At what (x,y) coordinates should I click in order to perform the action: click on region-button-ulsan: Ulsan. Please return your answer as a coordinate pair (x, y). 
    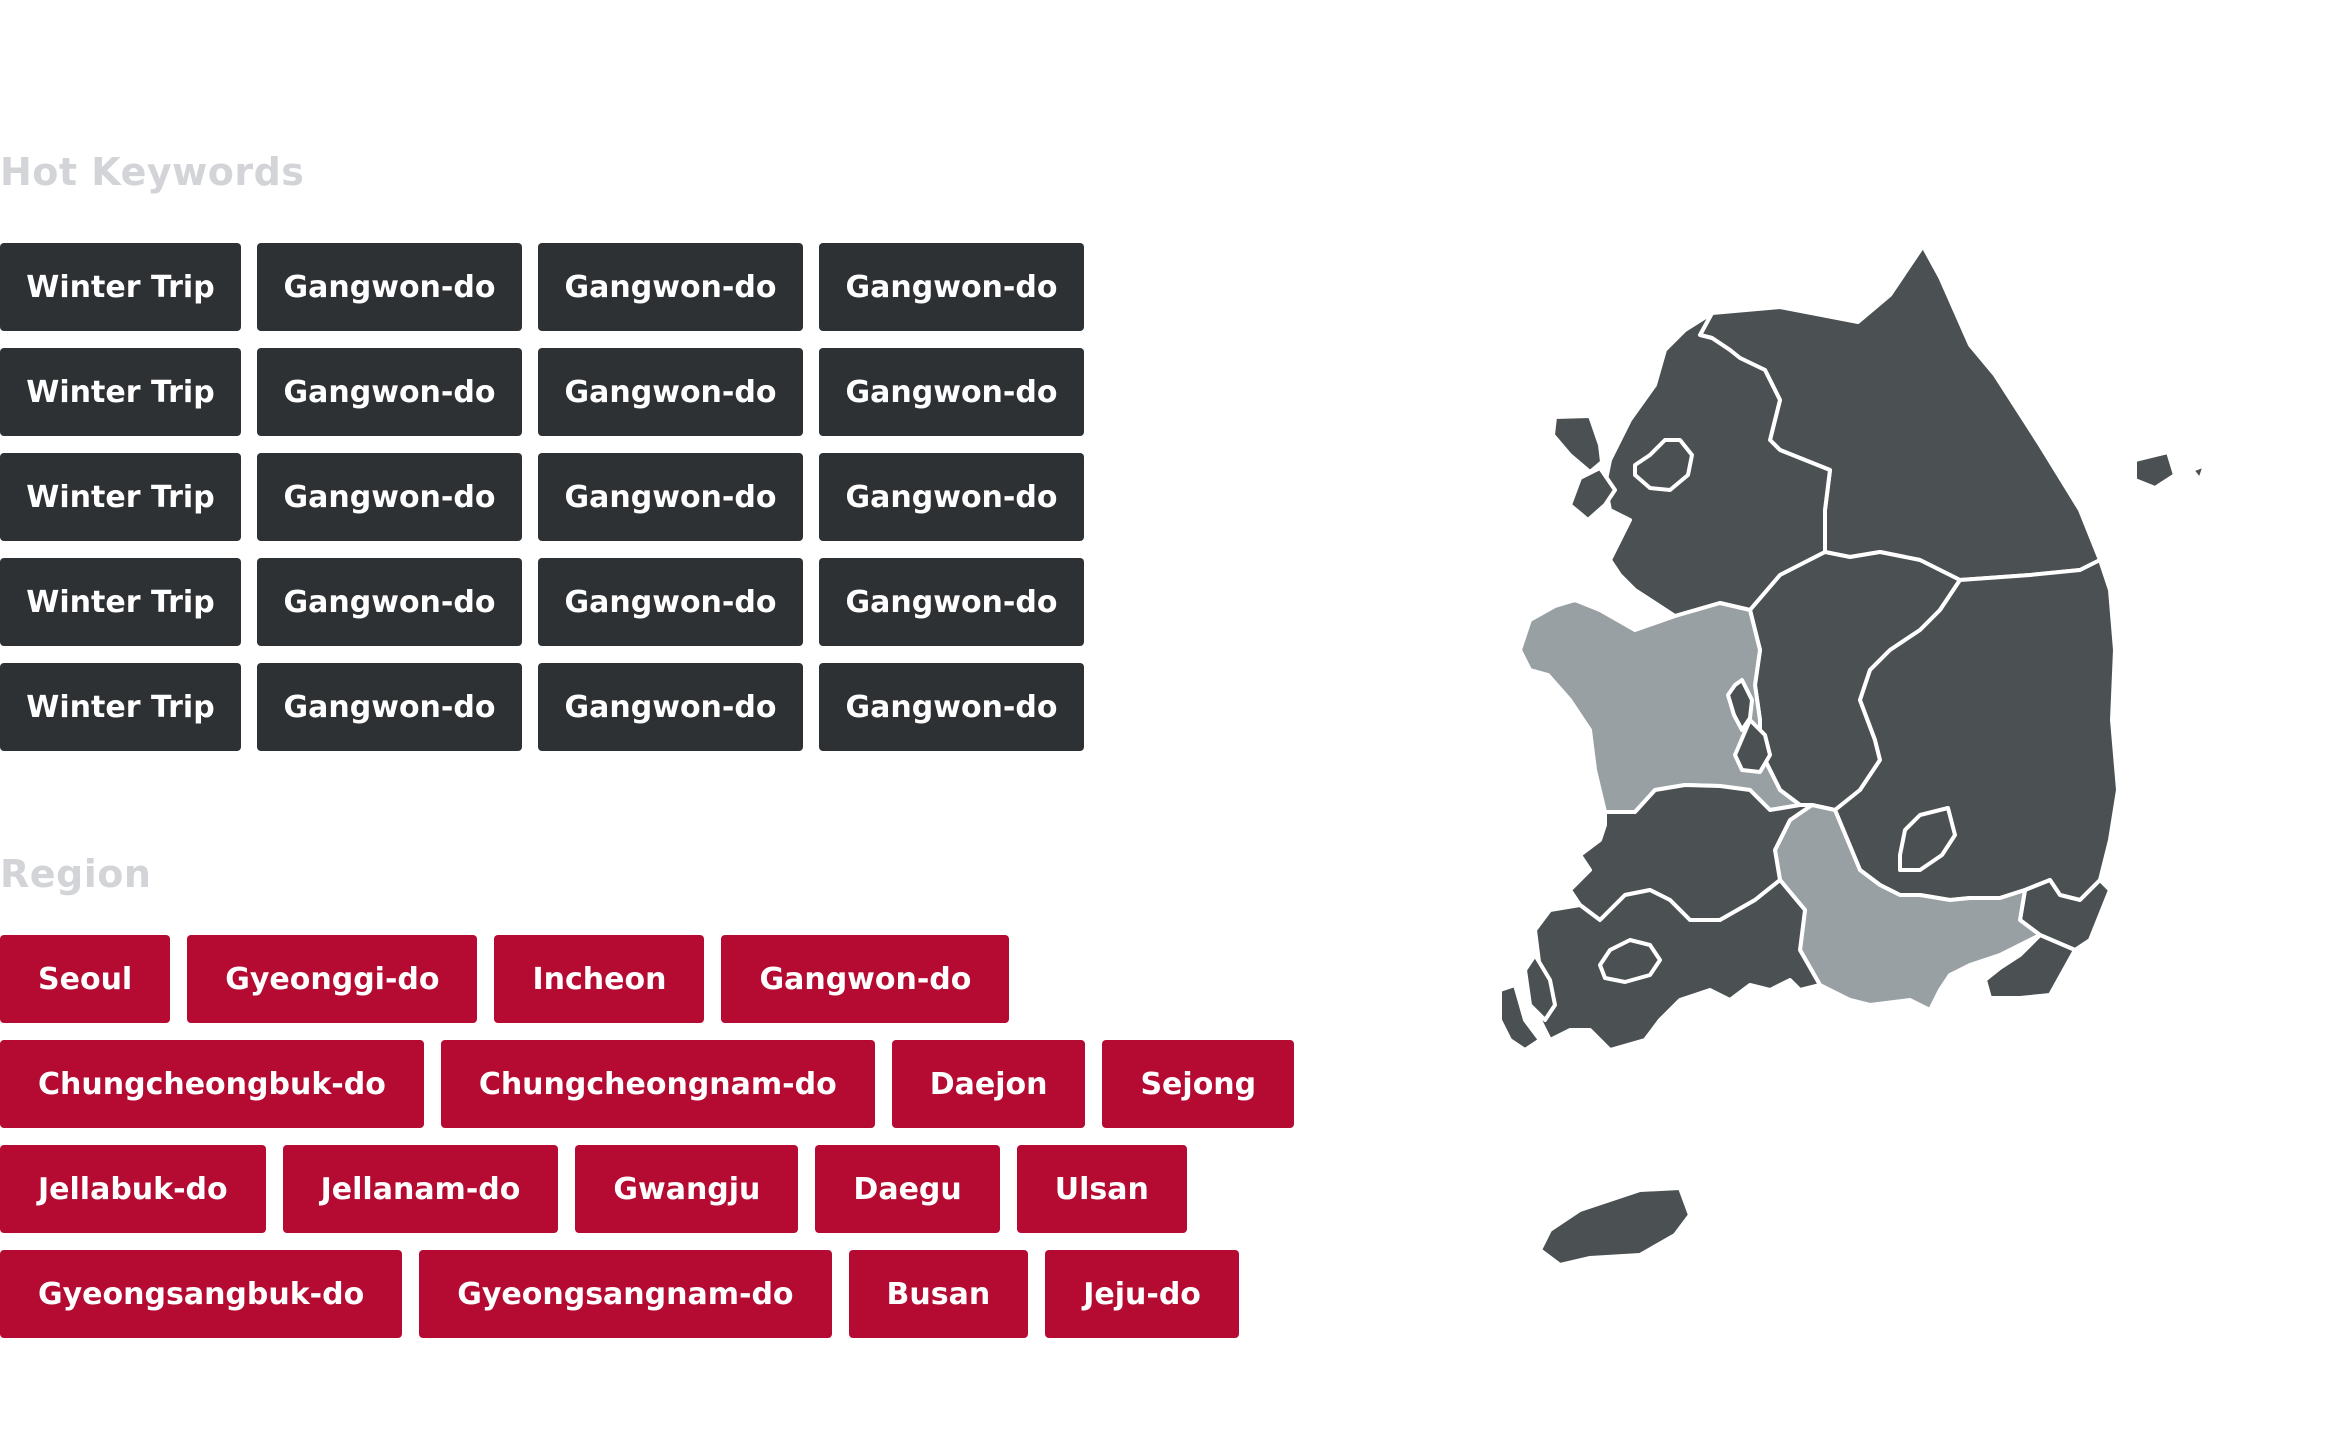
    Looking at the image, I should click on (1101, 1189).